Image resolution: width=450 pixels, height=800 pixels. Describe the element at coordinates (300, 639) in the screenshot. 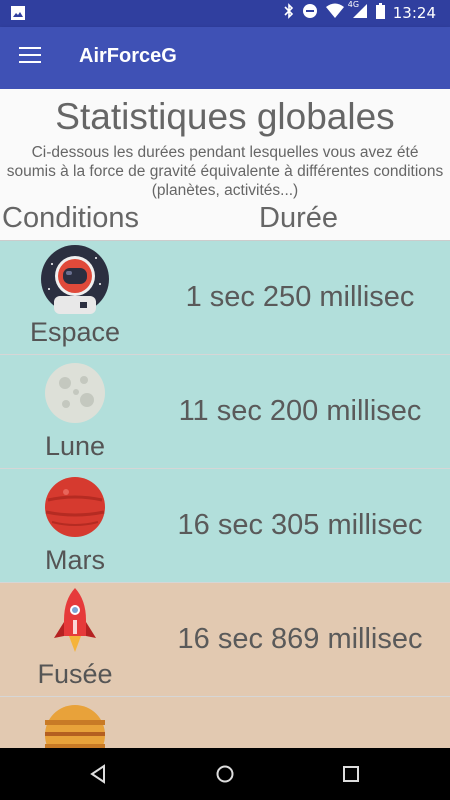

I see `condition-duration: 16 sec 869 millisec` at that location.